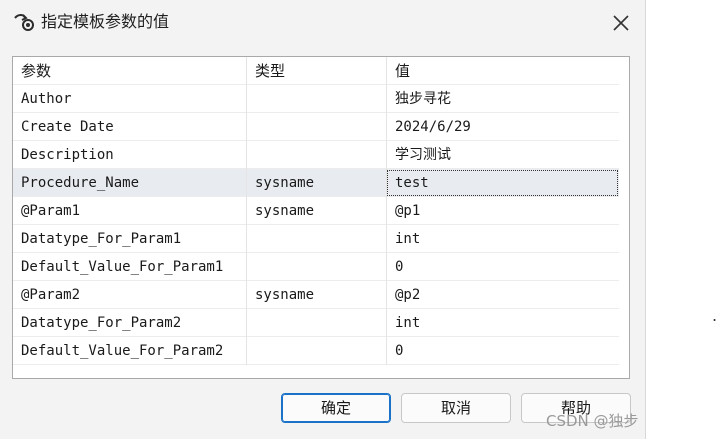 Image resolution: width=717 pixels, height=439 pixels. Describe the element at coordinates (456, 408) in the screenshot. I see `cancel-button: 取消` at that location.